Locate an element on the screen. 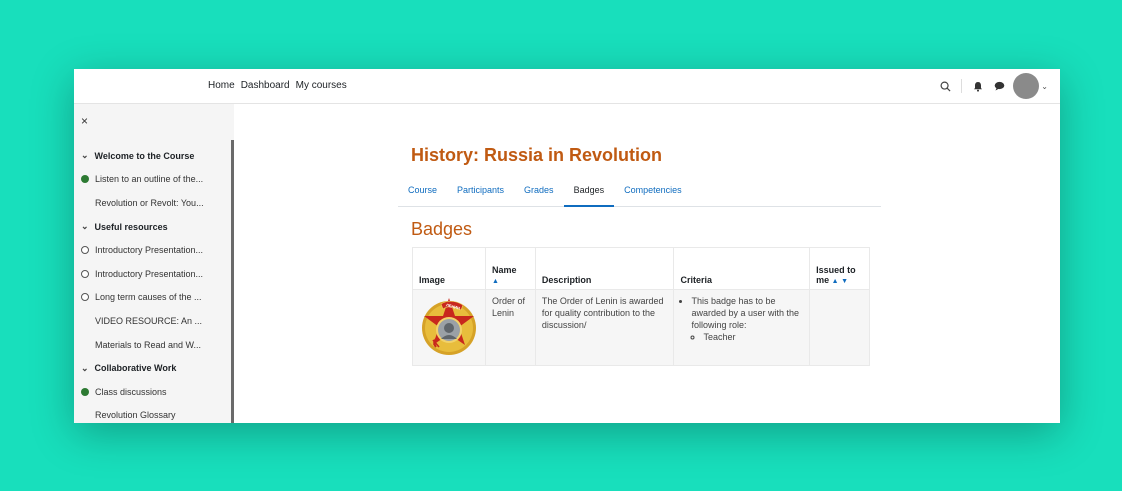  drawer-section-header: ⌄ Collaborative Work is located at coordinates (152, 368).